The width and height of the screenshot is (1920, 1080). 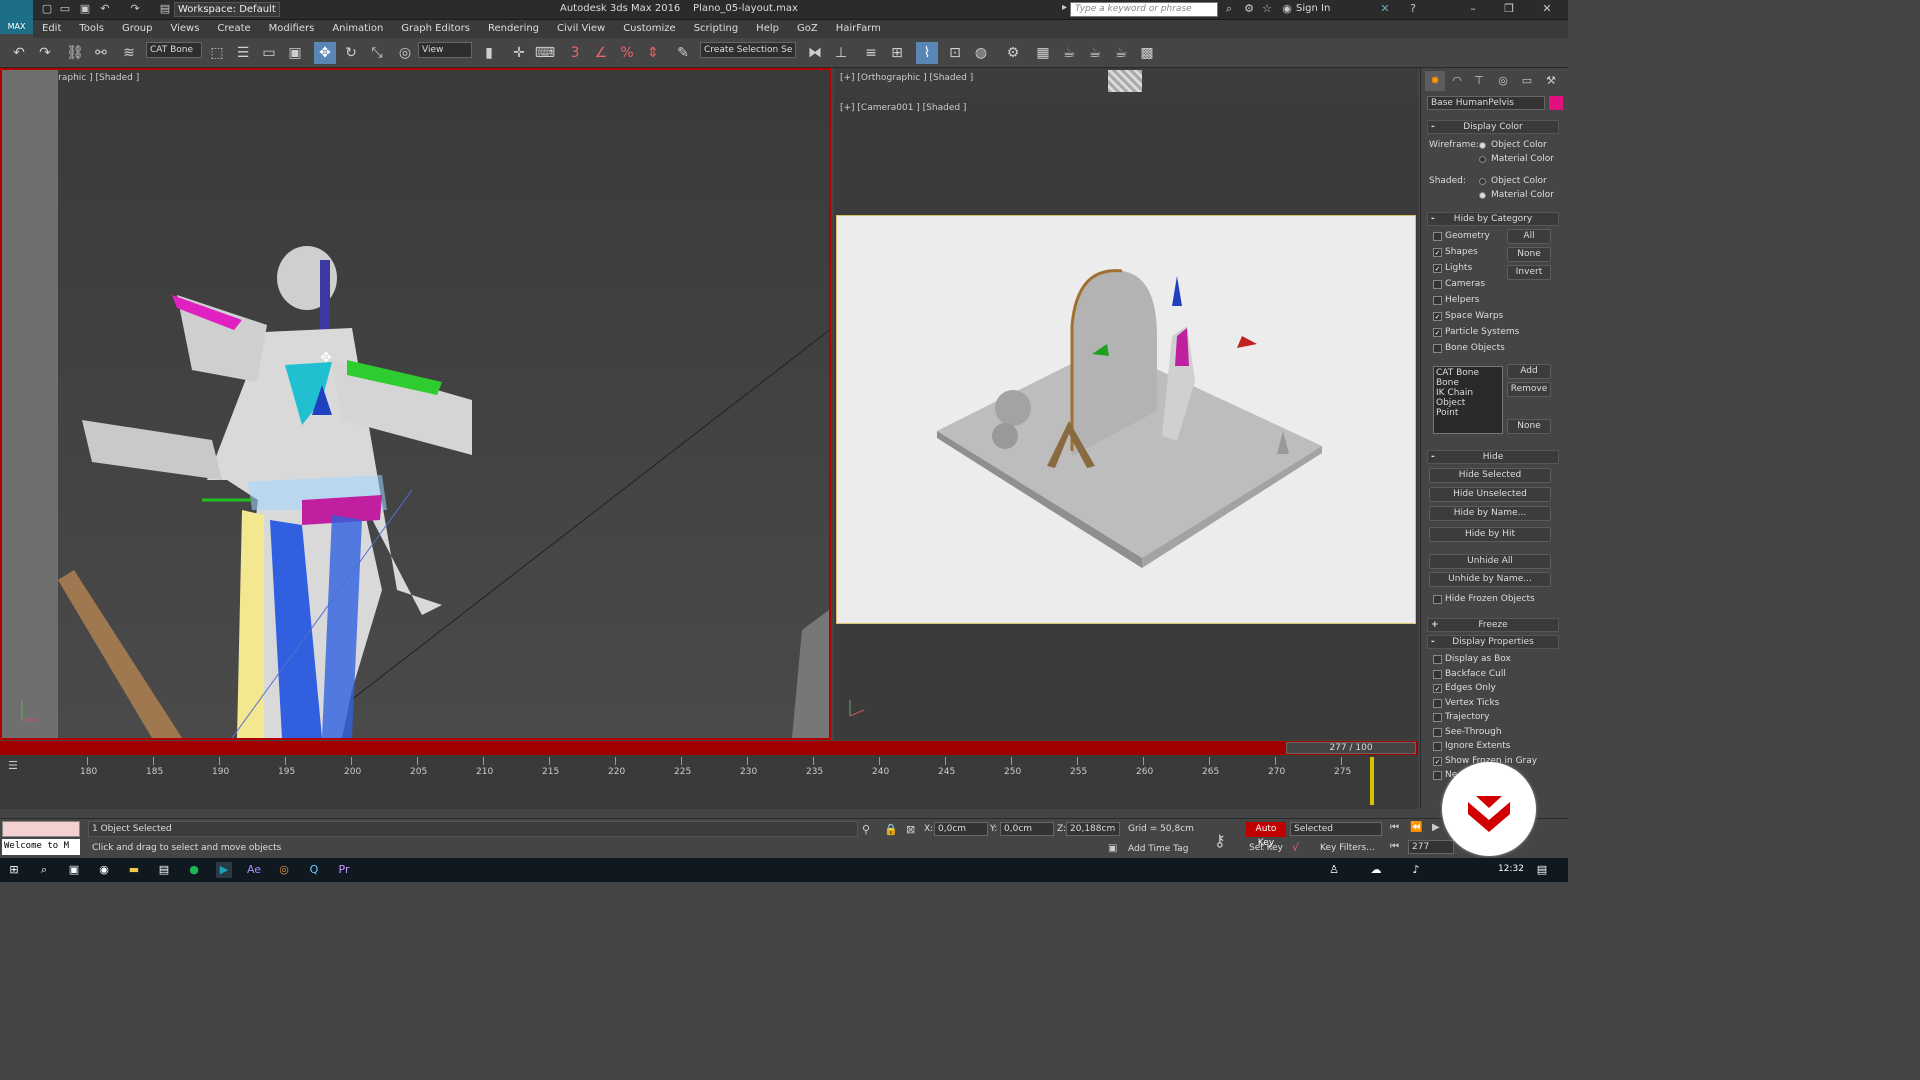 What do you see at coordinates (627, 53) in the screenshot?
I see `percent-snap-icon: %` at bounding box center [627, 53].